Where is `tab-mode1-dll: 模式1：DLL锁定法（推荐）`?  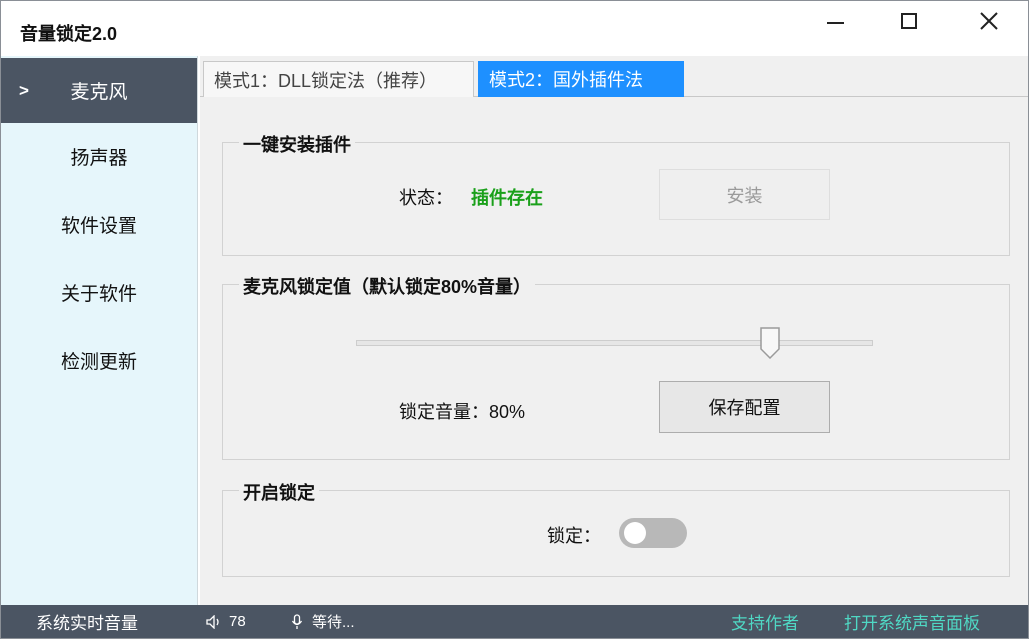
tab-mode1-dll: 模式1：DLL锁定法（推荐） is located at coordinates (338, 79).